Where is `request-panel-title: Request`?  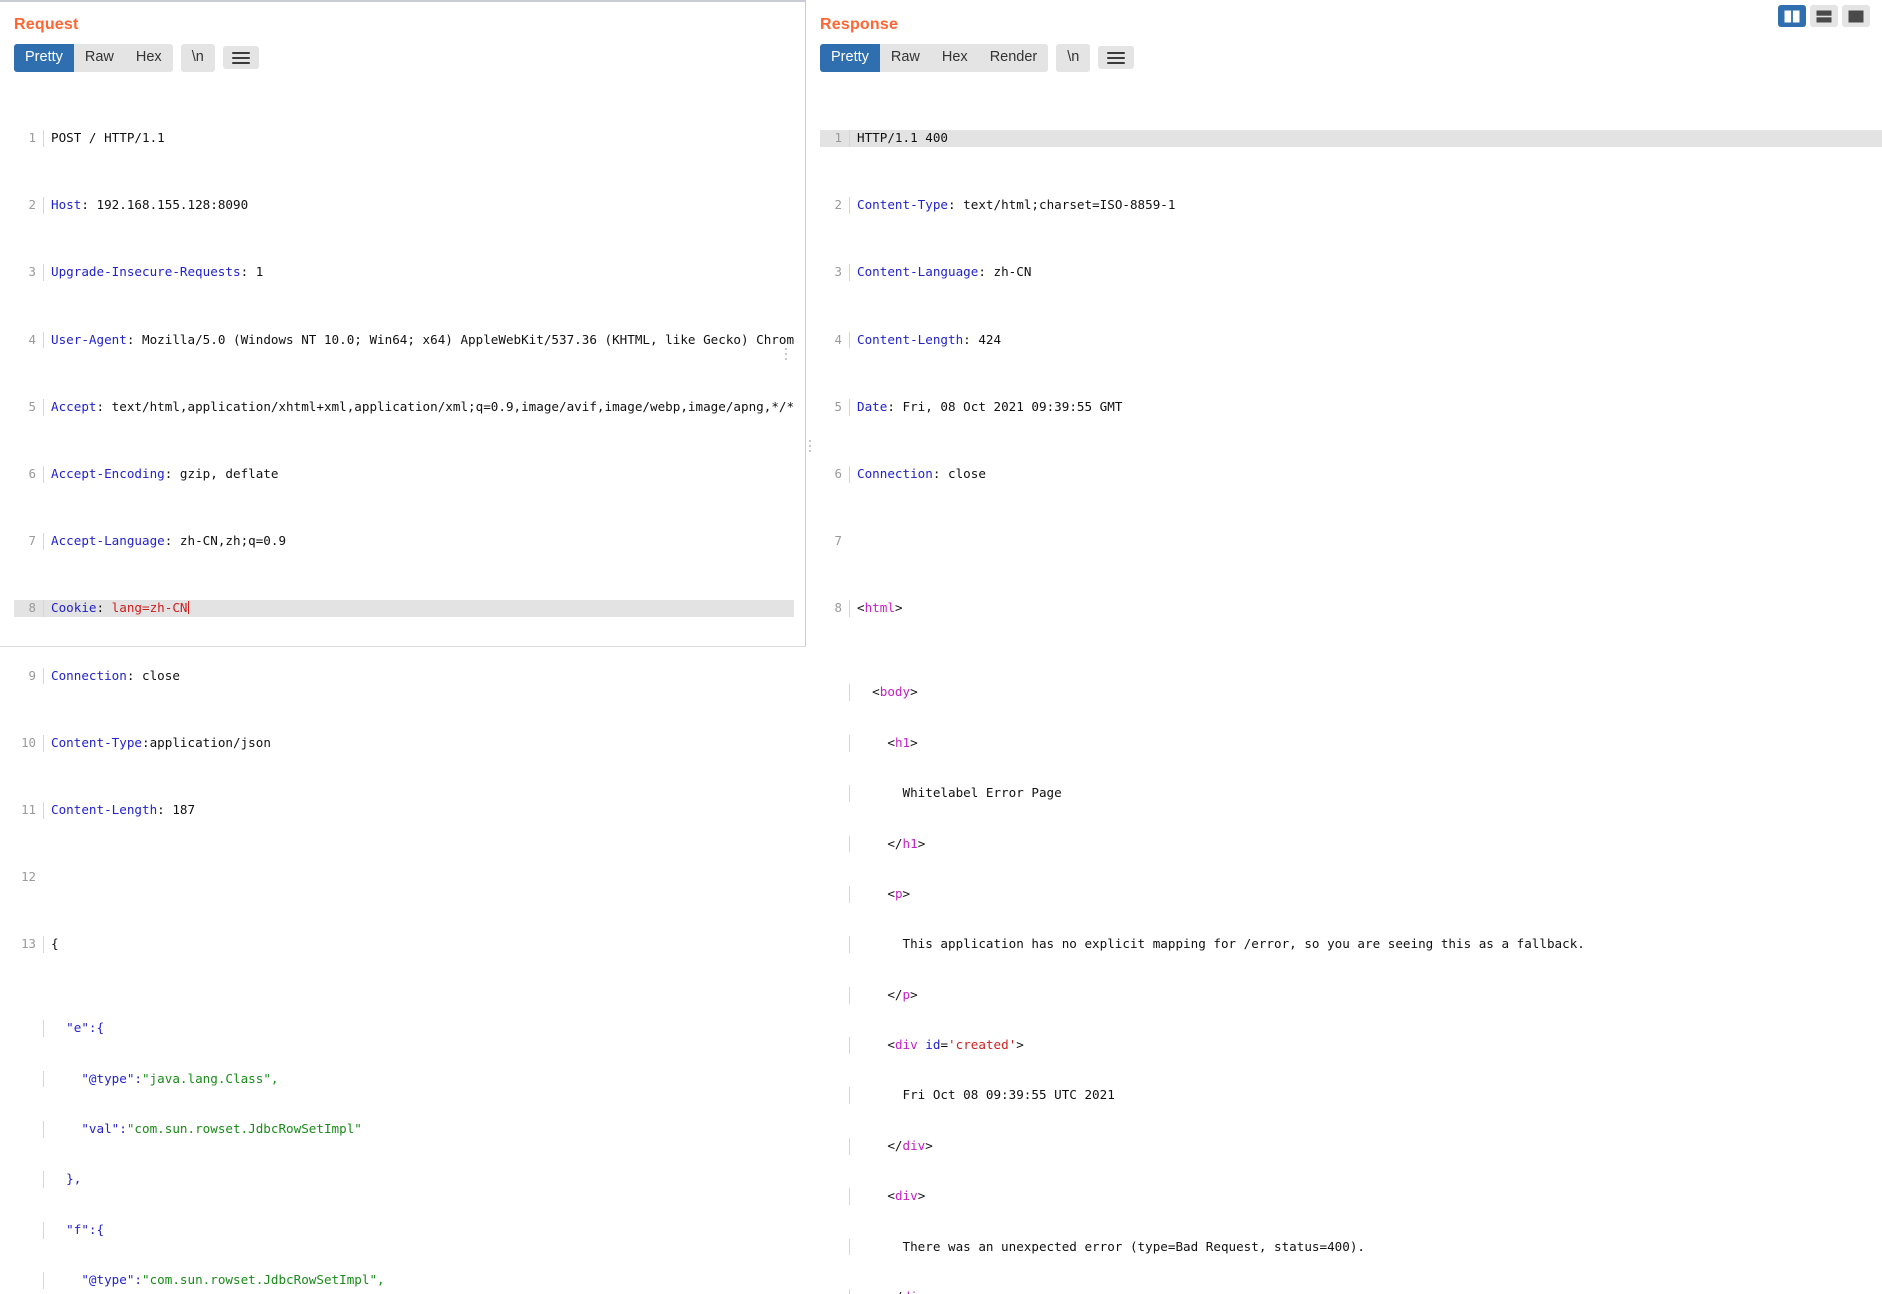
request-panel-title: Request is located at coordinates (46, 24).